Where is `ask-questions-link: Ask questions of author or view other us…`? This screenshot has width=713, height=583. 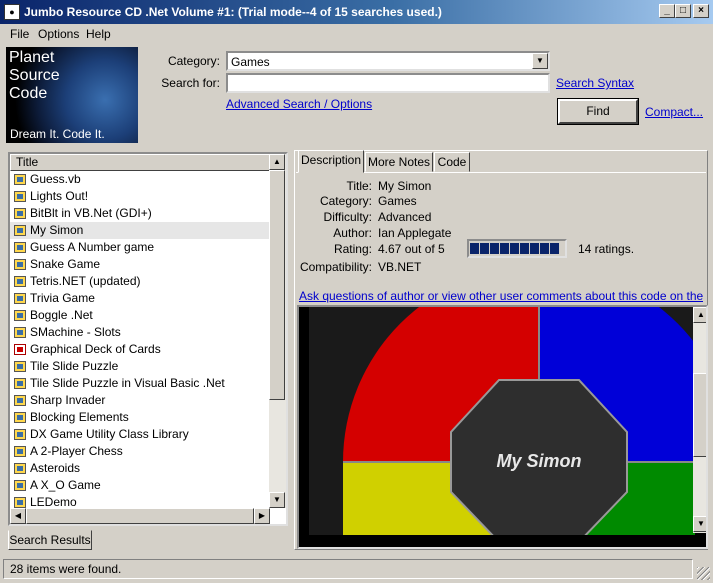 ask-questions-link: Ask questions of author or view other us… is located at coordinates (501, 296).